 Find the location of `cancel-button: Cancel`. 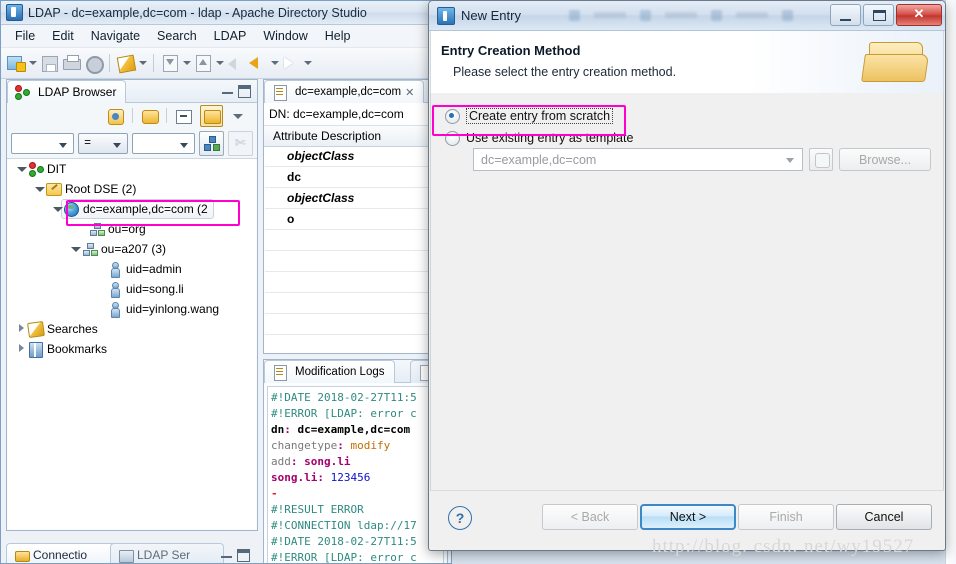

cancel-button: Cancel is located at coordinates (884, 517).